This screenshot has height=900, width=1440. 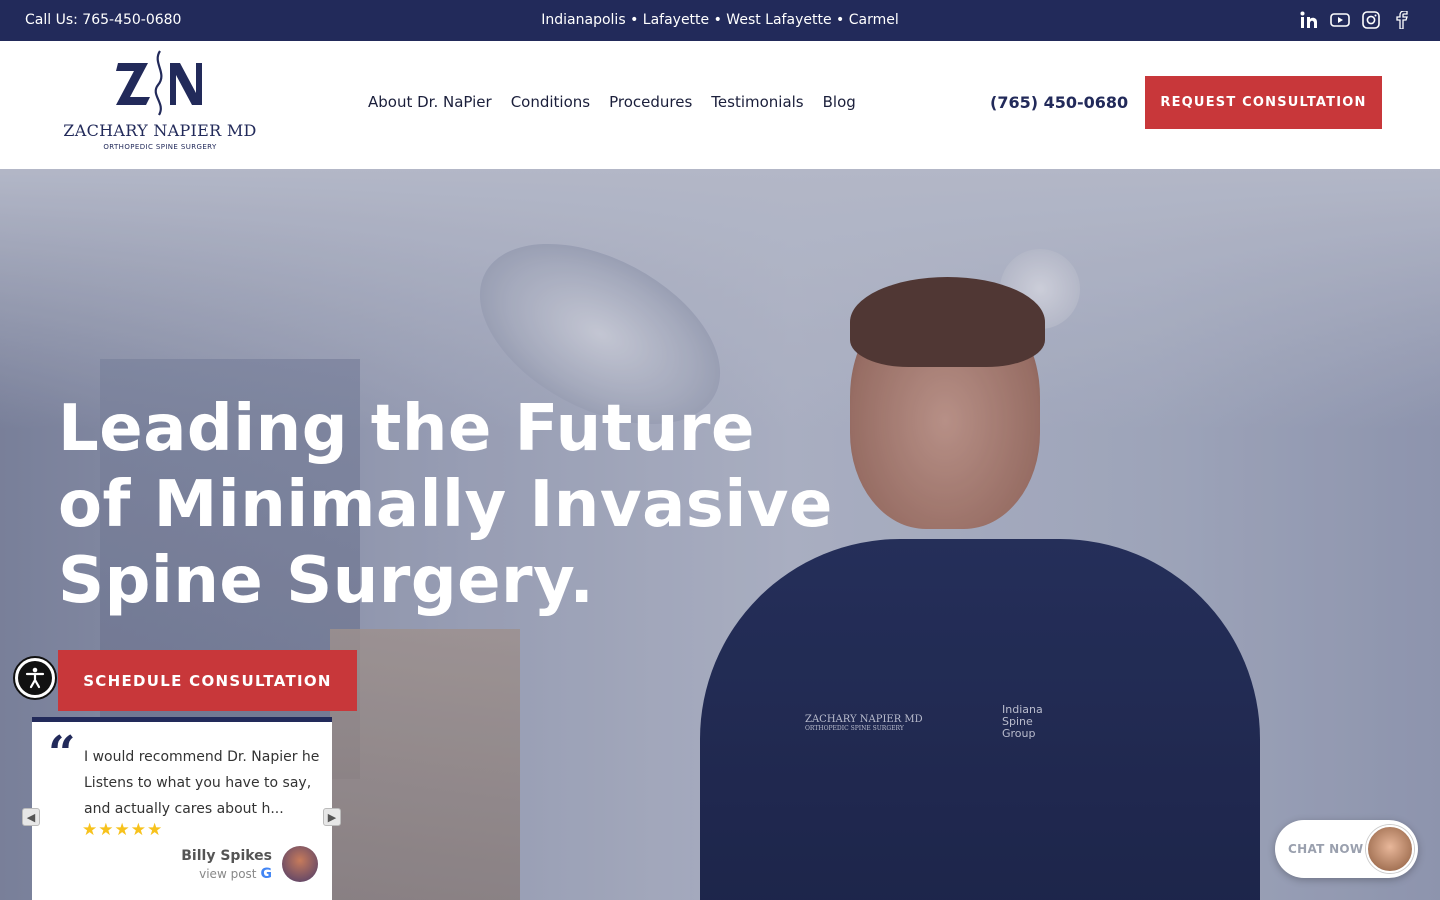 What do you see at coordinates (1326, 849) in the screenshot?
I see `chat-now-label: CHAT NOW` at bounding box center [1326, 849].